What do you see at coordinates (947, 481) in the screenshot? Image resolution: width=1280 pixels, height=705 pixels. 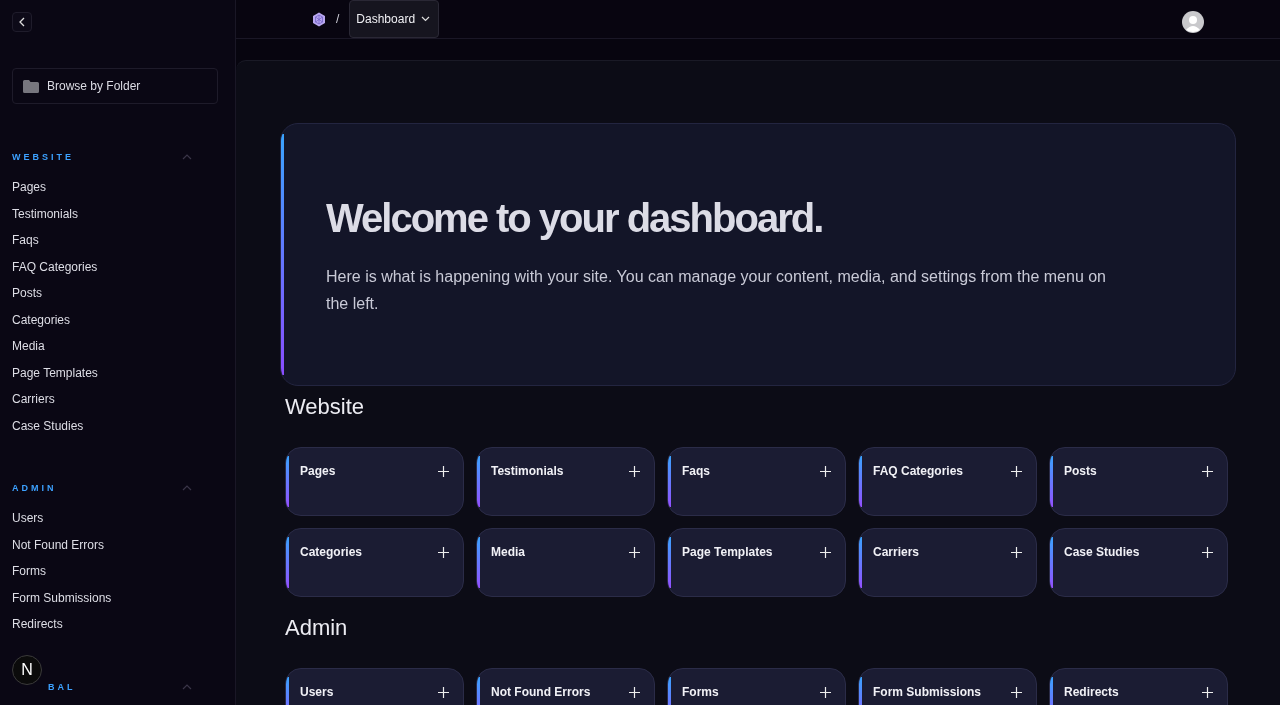 I see `collection-card: FAQ Categories` at bounding box center [947, 481].